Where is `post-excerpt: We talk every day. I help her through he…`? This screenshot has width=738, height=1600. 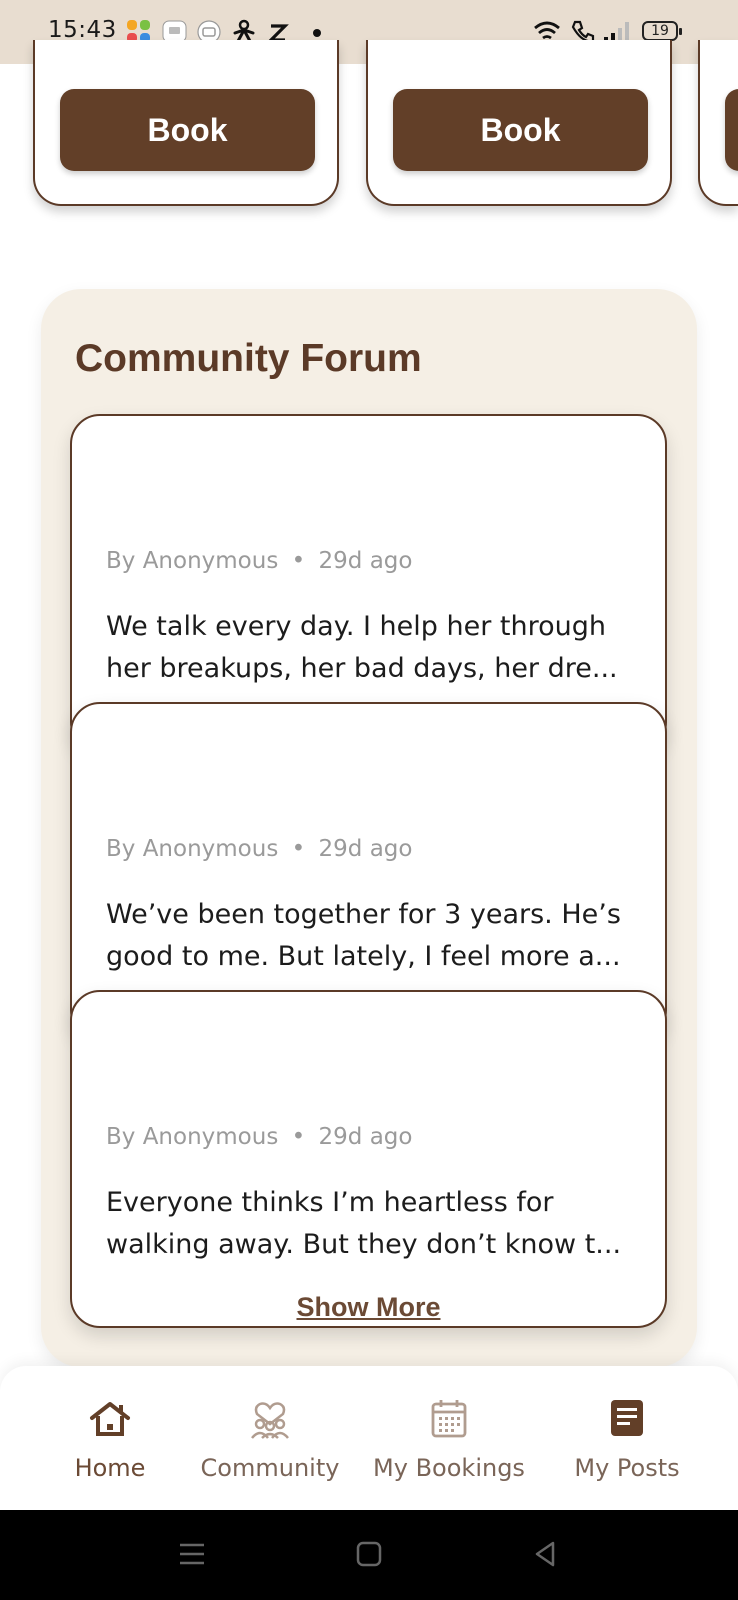
post-excerpt: We talk every day. I help her through he… is located at coordinates (362, 647).